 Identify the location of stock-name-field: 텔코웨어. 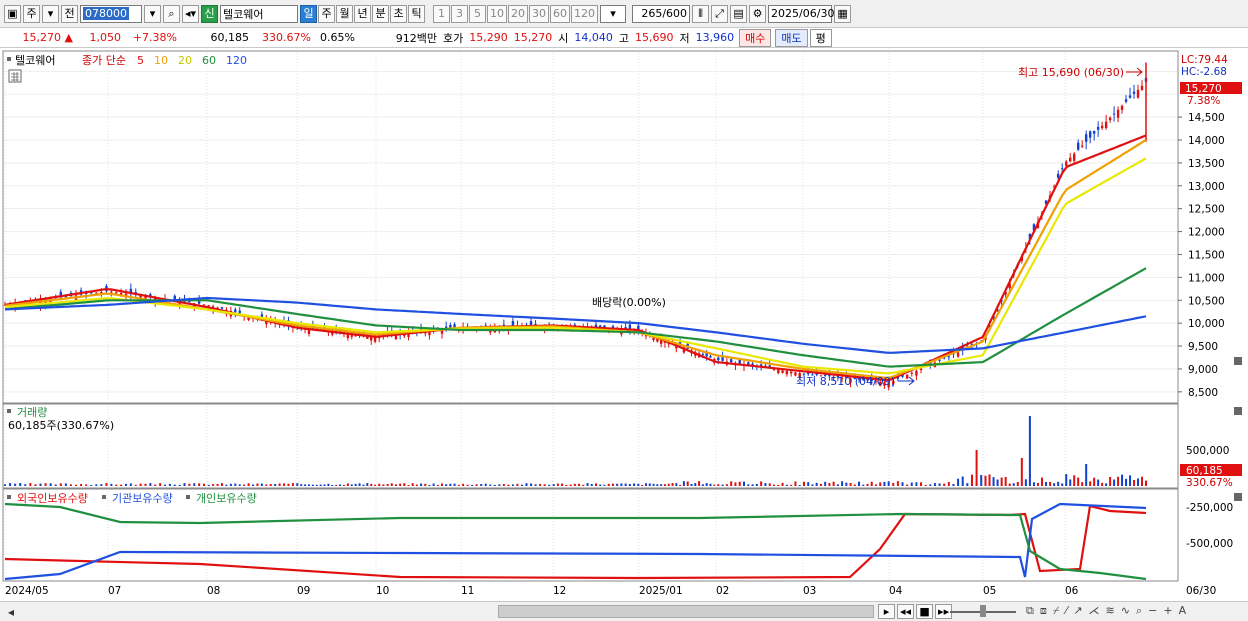
(259, 13).